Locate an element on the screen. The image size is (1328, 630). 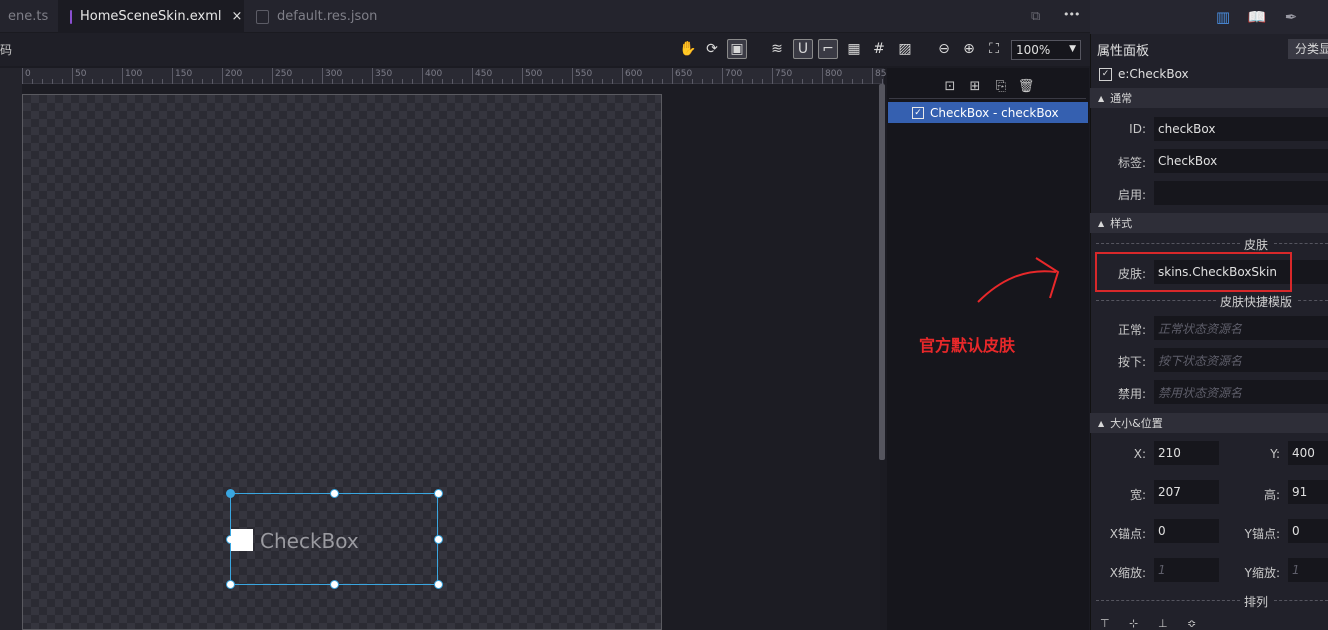
width-label: 宽: is located at coordinates (1137, 495).